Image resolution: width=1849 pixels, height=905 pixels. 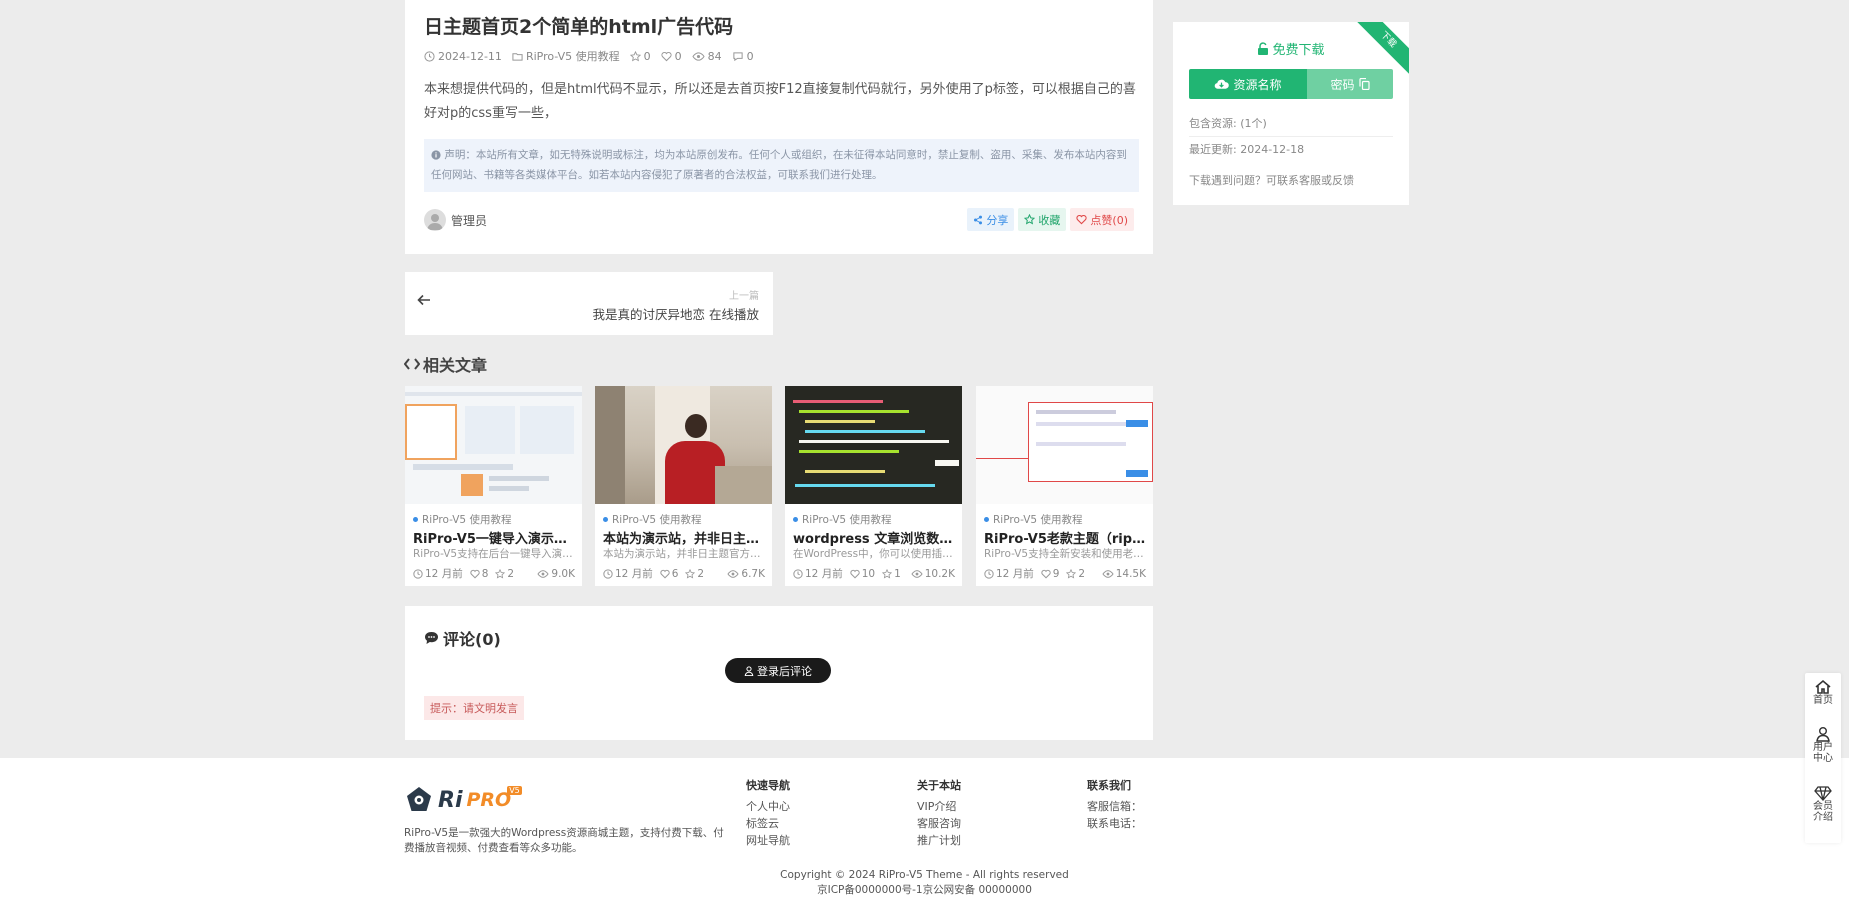 I want to click on ripro-logo-icon, so click(x=419, y=799).